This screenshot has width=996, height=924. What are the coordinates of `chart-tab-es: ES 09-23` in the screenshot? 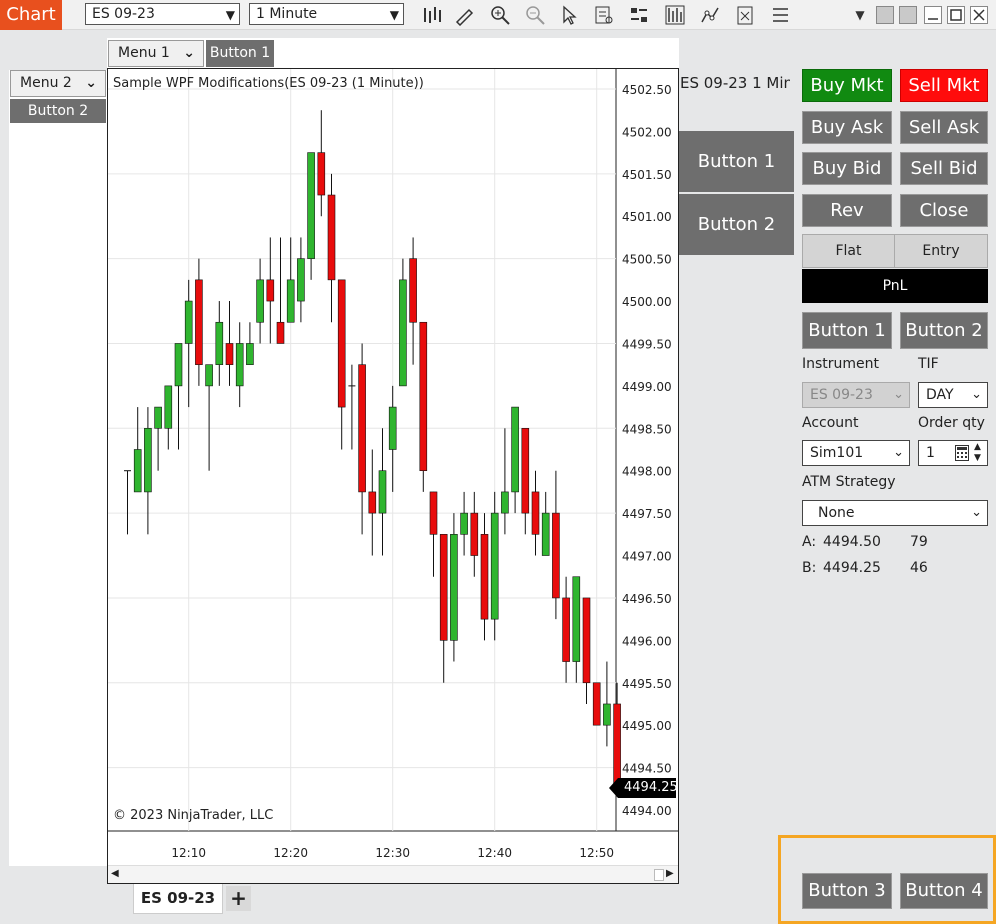 It's located at (178, 899).